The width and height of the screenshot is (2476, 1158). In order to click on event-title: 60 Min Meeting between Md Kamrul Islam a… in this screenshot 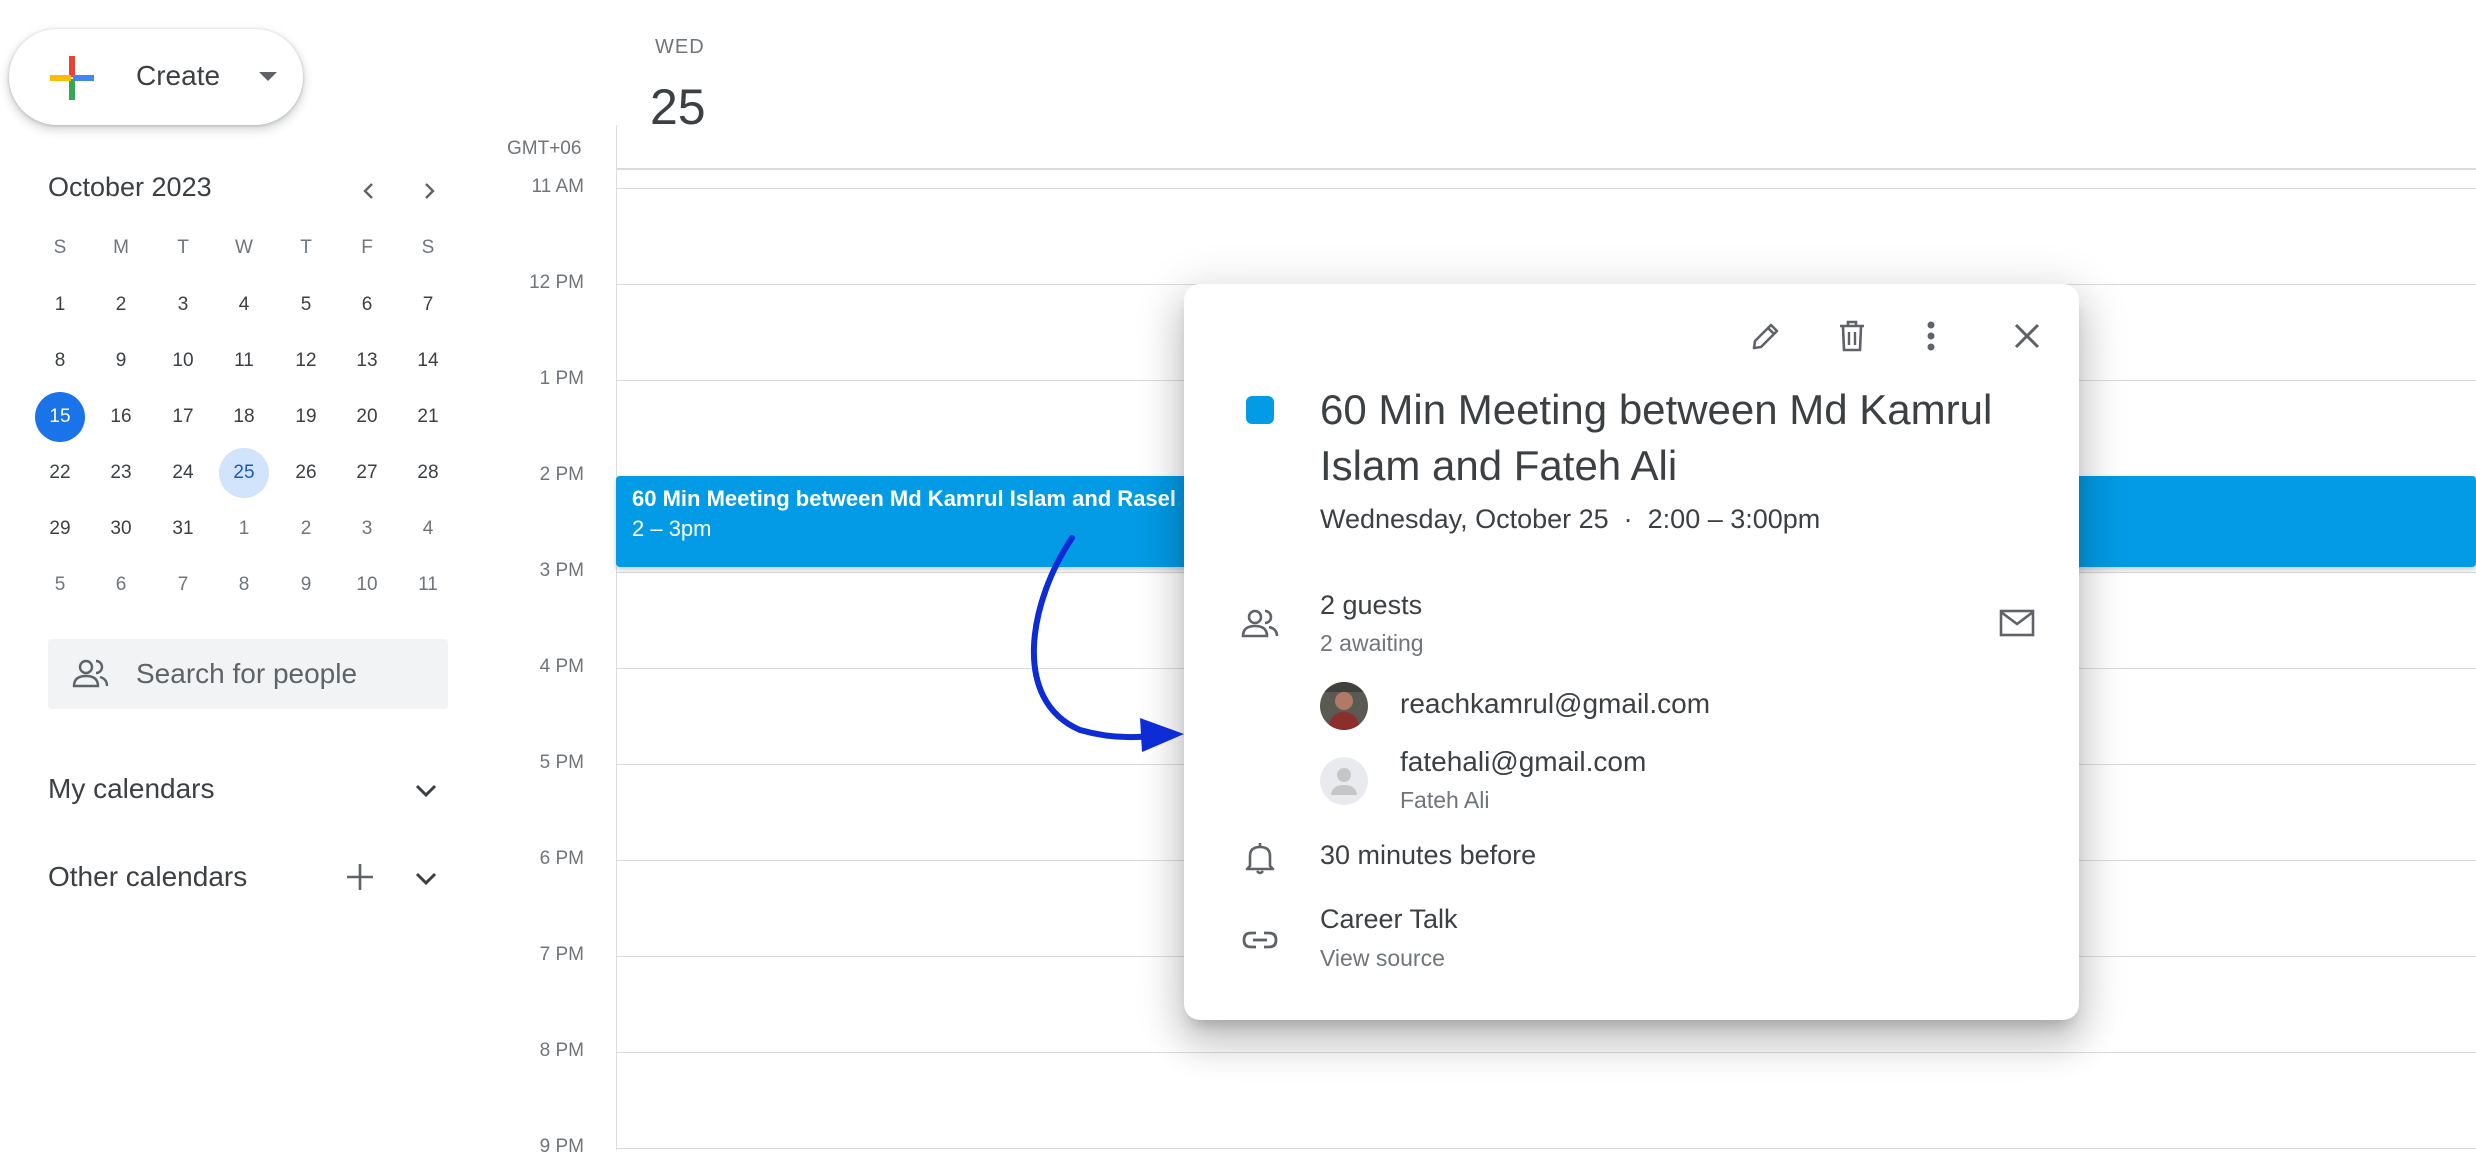, I will do `click(904, 498)`.